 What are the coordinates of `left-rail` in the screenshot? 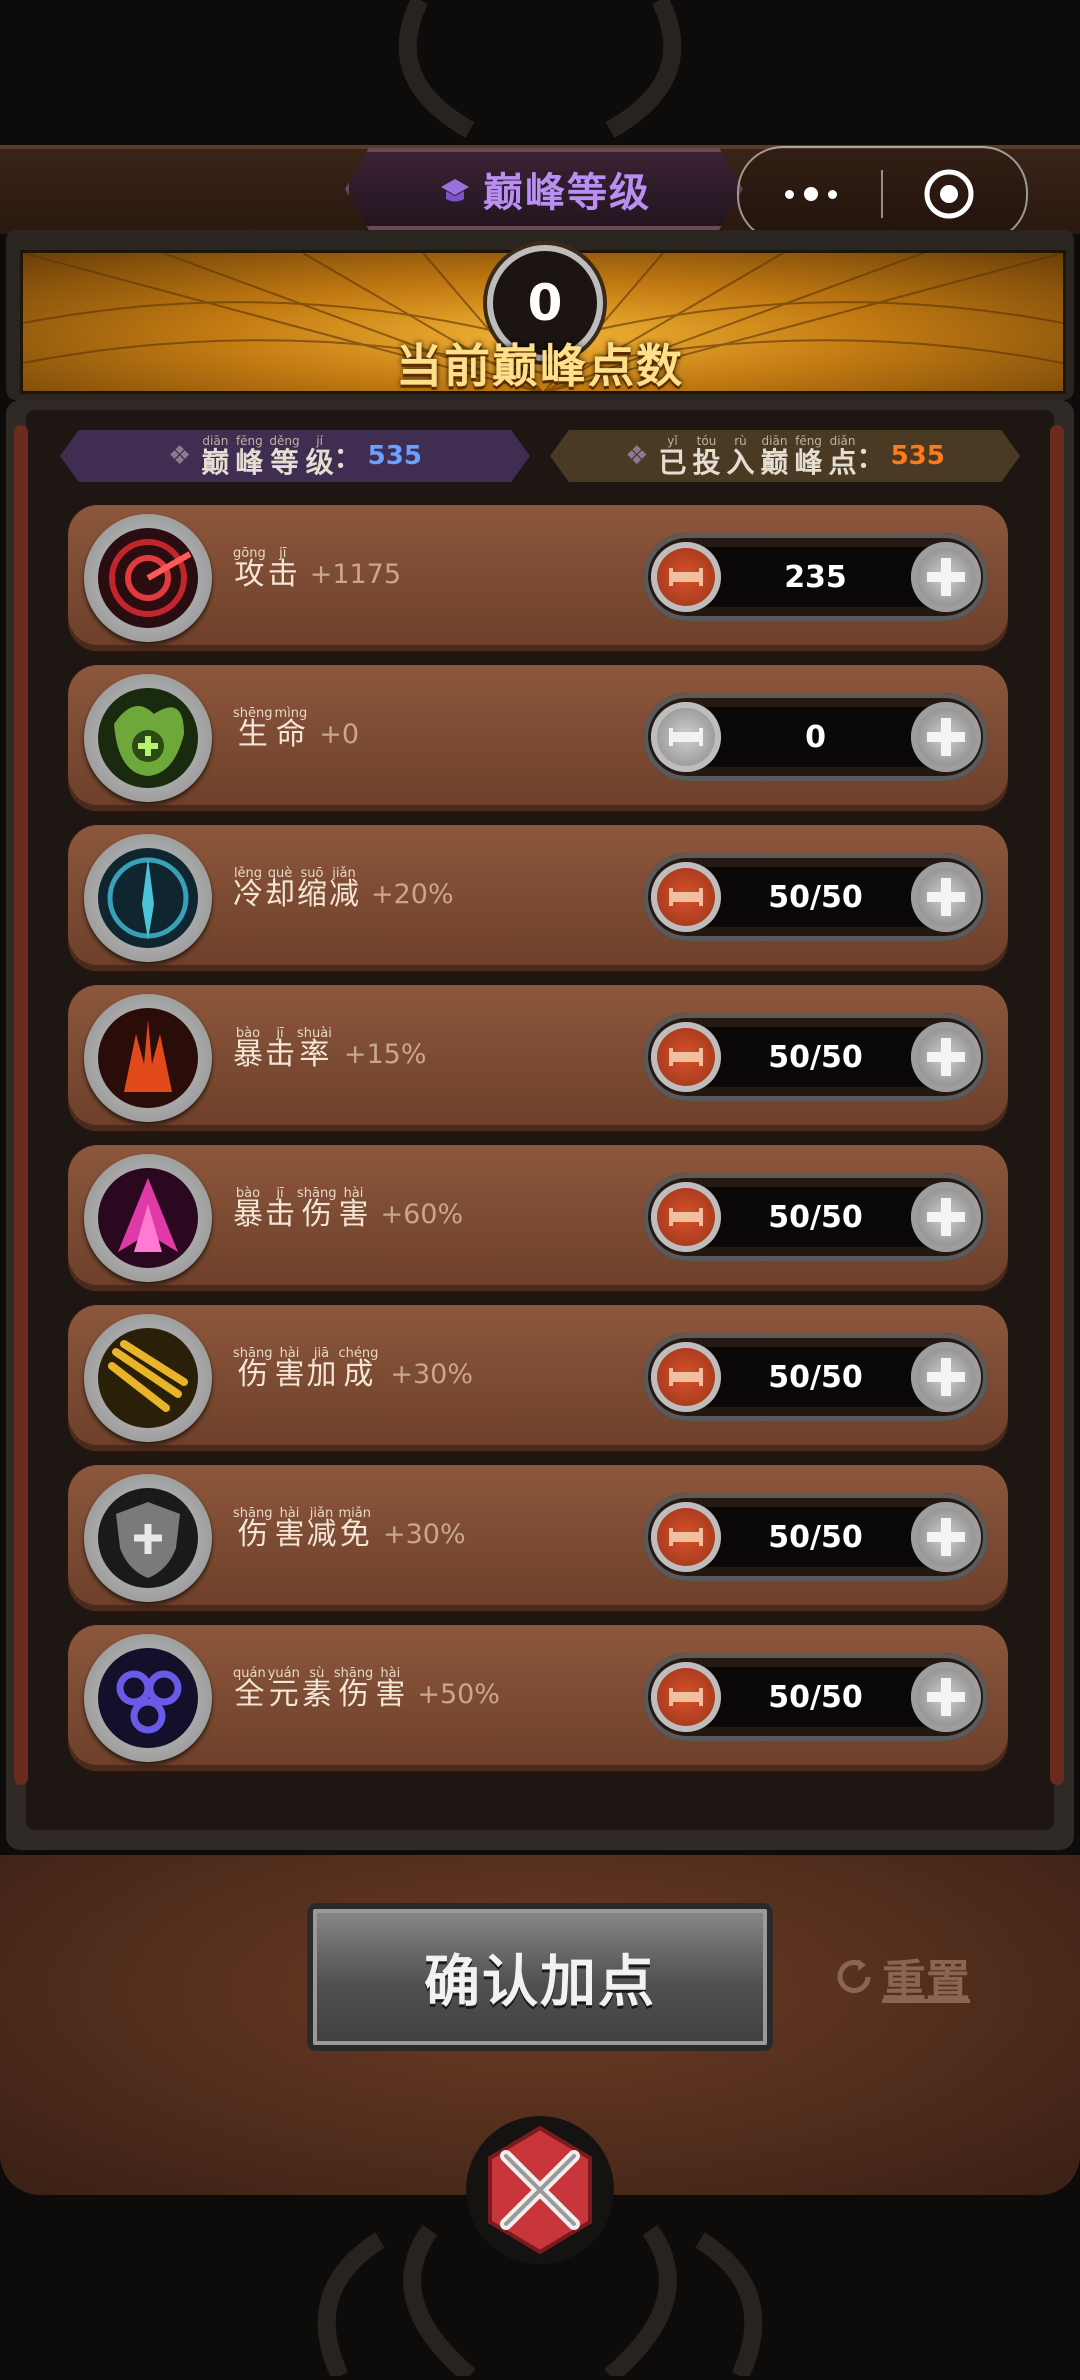 It's located at (21, 1105).